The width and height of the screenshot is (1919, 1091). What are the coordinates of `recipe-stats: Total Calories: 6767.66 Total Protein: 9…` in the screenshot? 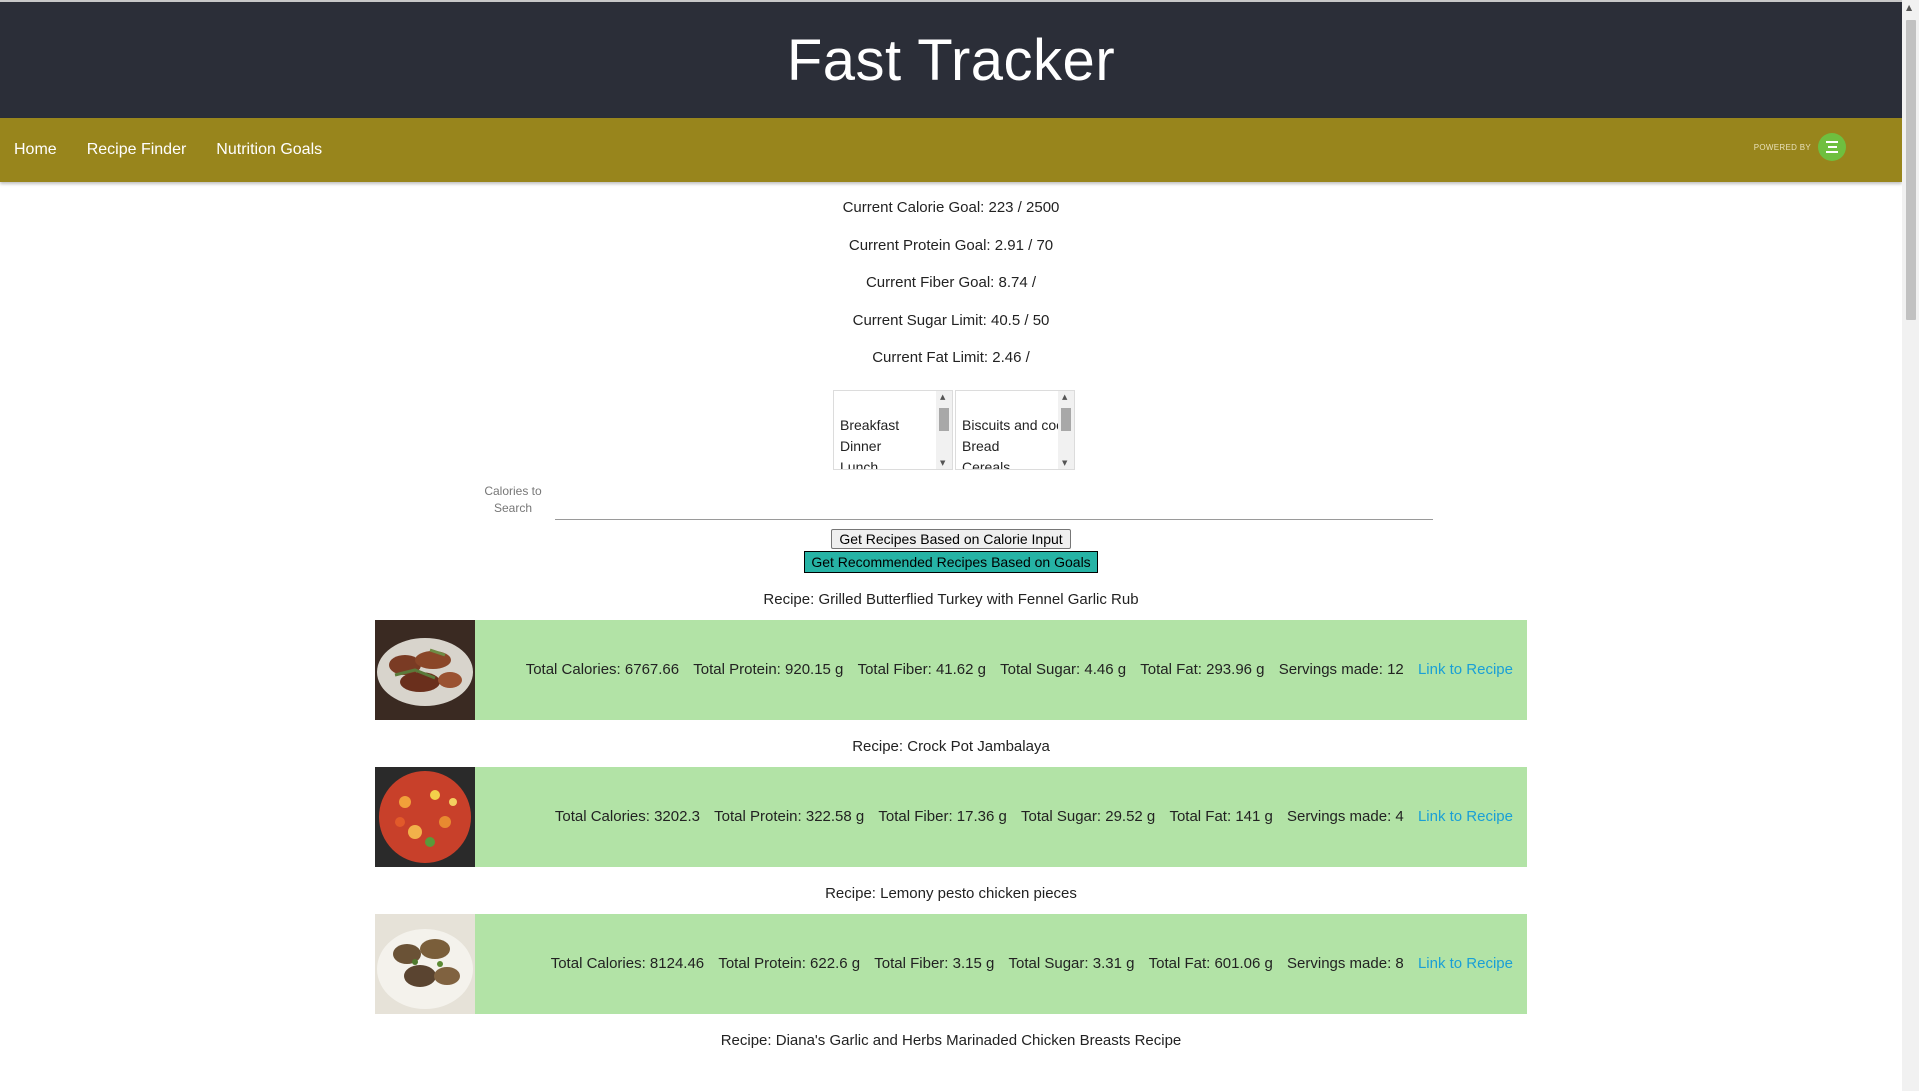 It's located at (1001, 669).